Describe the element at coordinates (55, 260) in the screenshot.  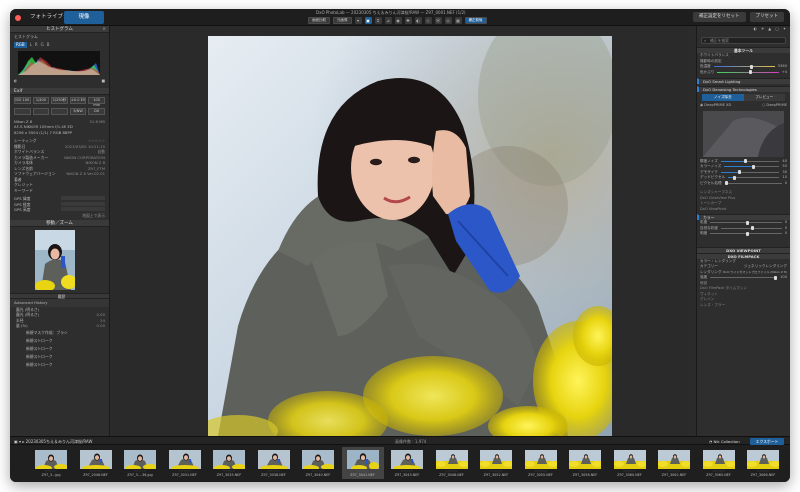
I see `navigator-thumbnail` at that location.